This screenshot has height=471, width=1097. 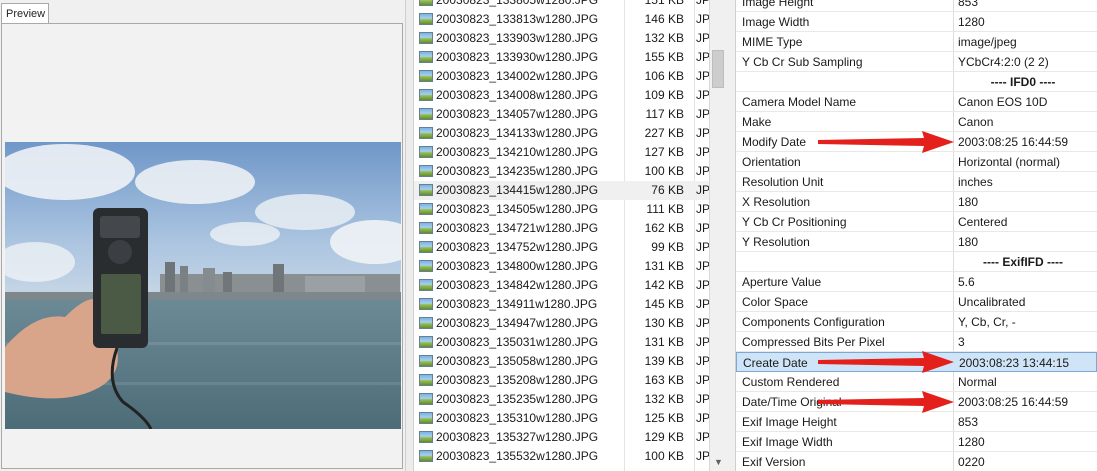 What do you see at coordinates (664, 95) in the screenshot?
I see `file-size: 109 KB` at bounding box center [664, 95].